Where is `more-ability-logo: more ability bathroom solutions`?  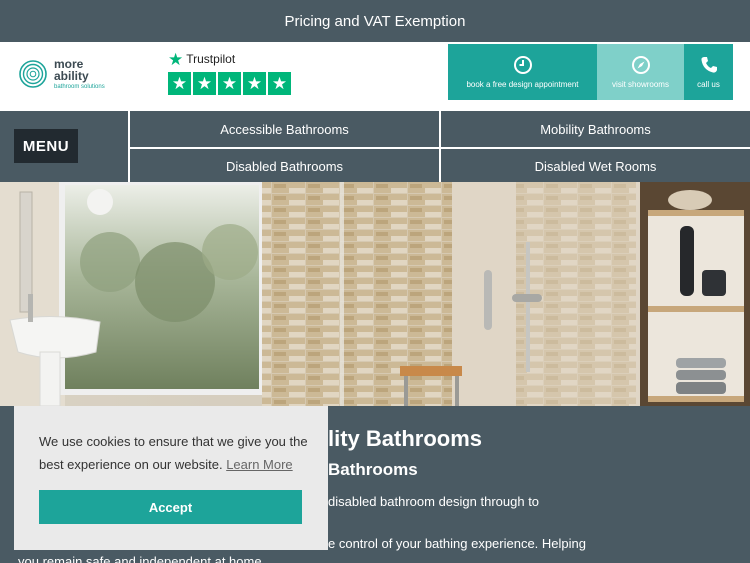 more-ability-logo: more ability bathroom solutions is located at coordinates (61, 74).